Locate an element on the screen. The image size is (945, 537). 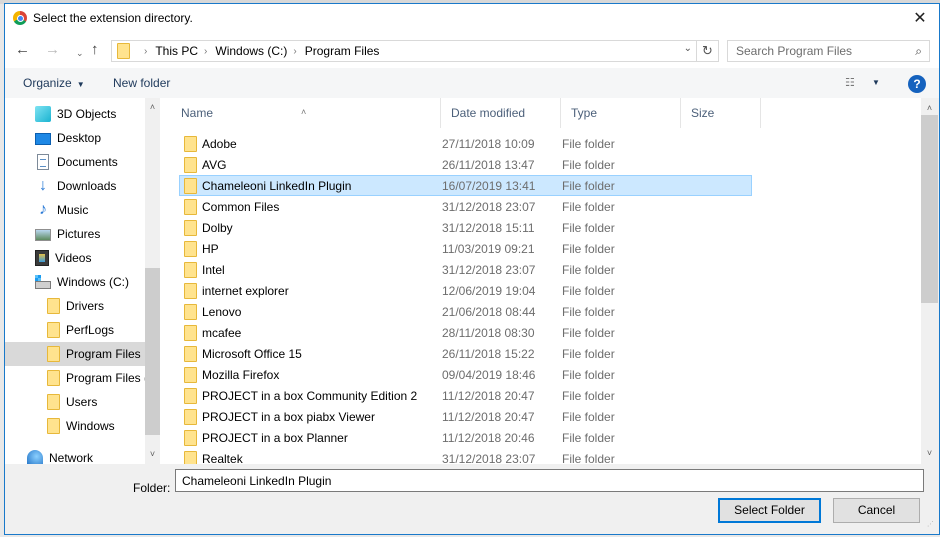
search-input is located at coordinates (815, 51).